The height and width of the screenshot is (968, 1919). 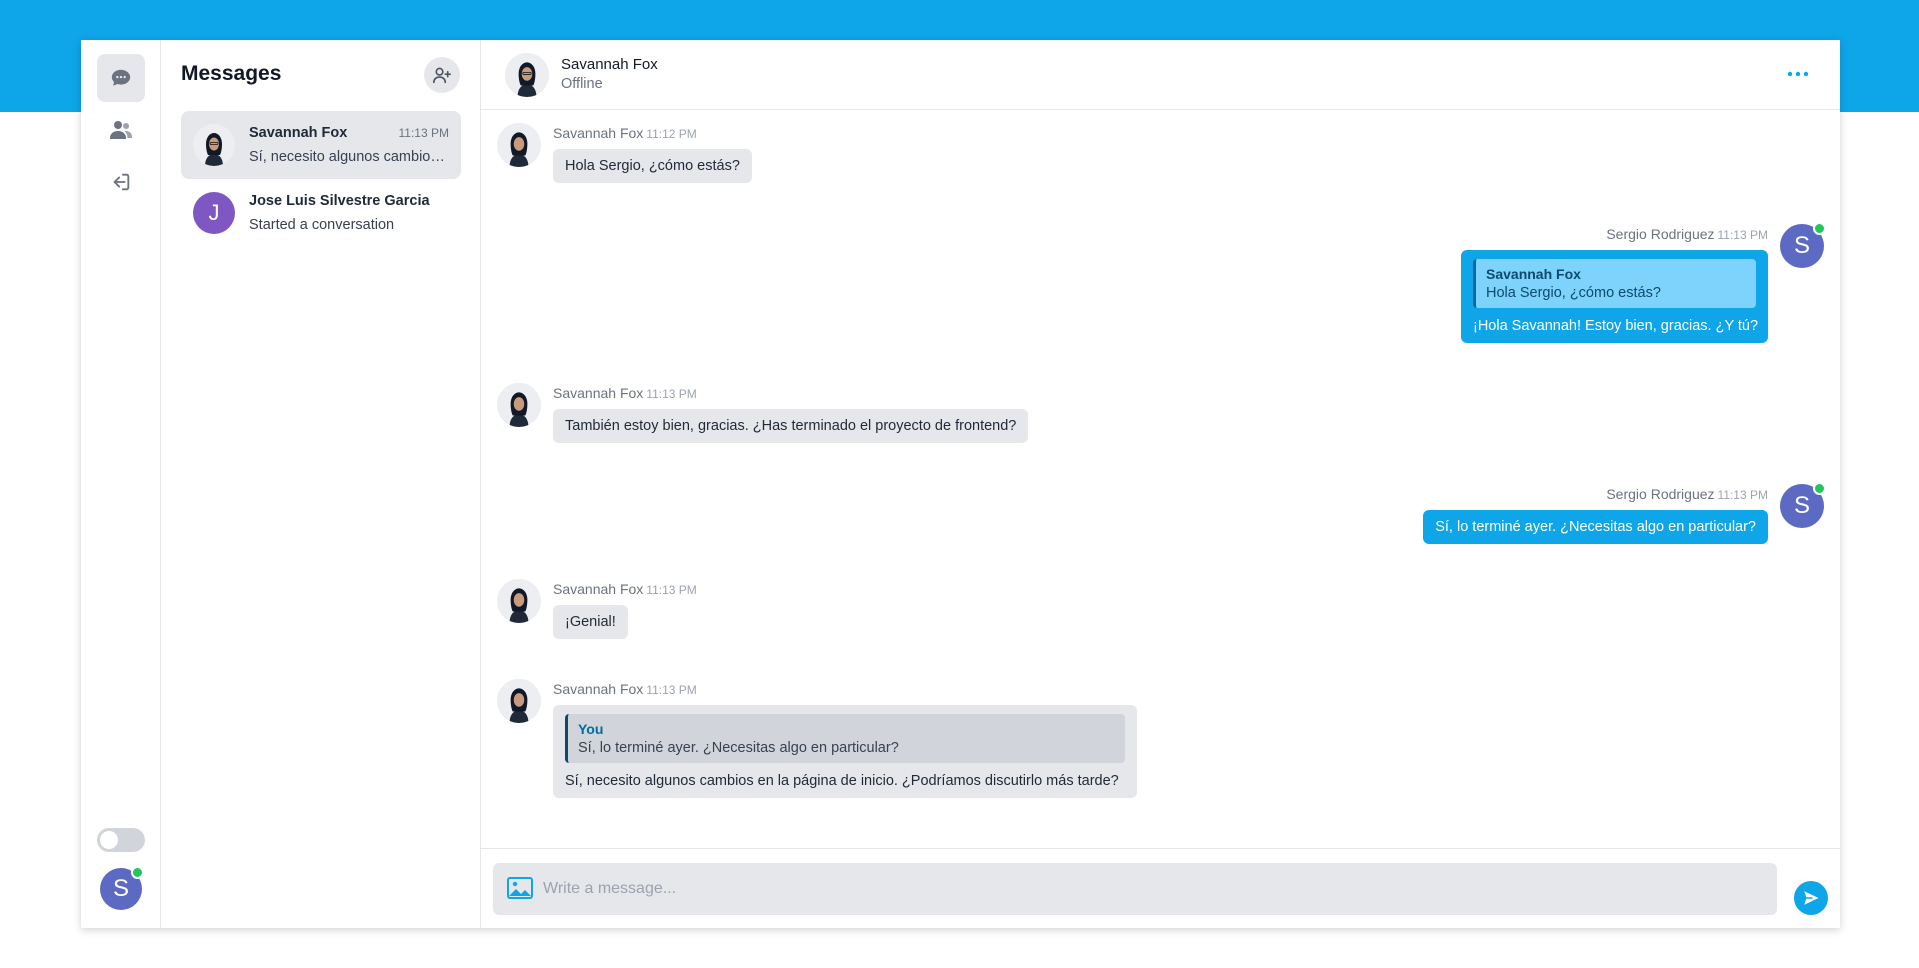 I want to click on nav-chats-button, so click(x=121, y=78).